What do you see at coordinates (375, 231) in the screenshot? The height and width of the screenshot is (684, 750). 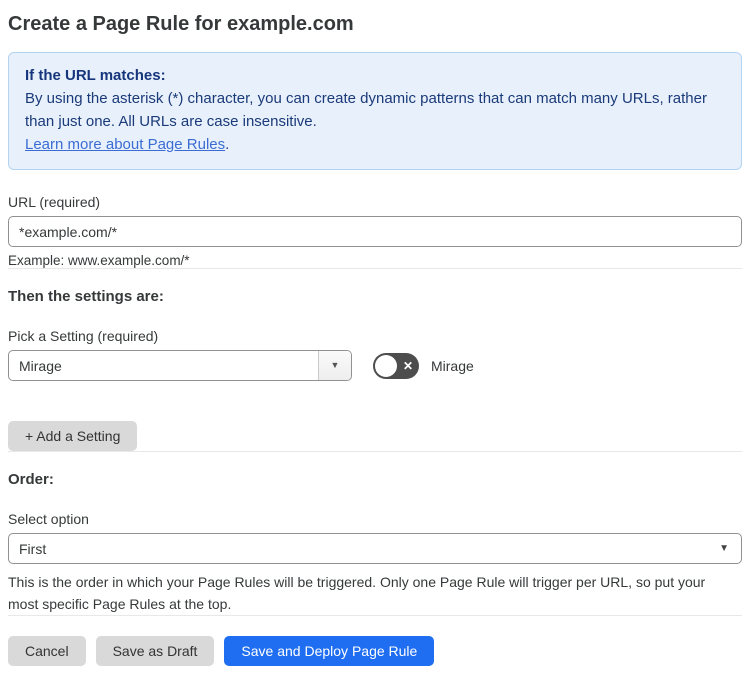 I see `url-input` at bounding box center [375, 231].